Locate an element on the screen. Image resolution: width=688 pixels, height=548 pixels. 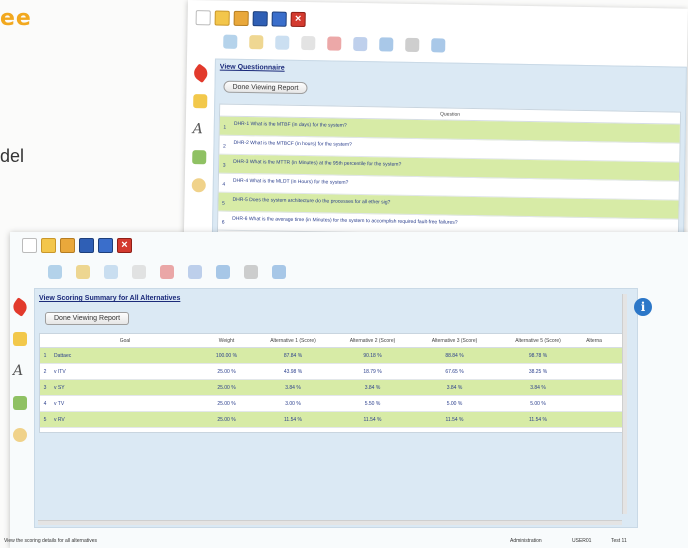
alt2-cell: 90.18 % is located at coordinates (372, 356).